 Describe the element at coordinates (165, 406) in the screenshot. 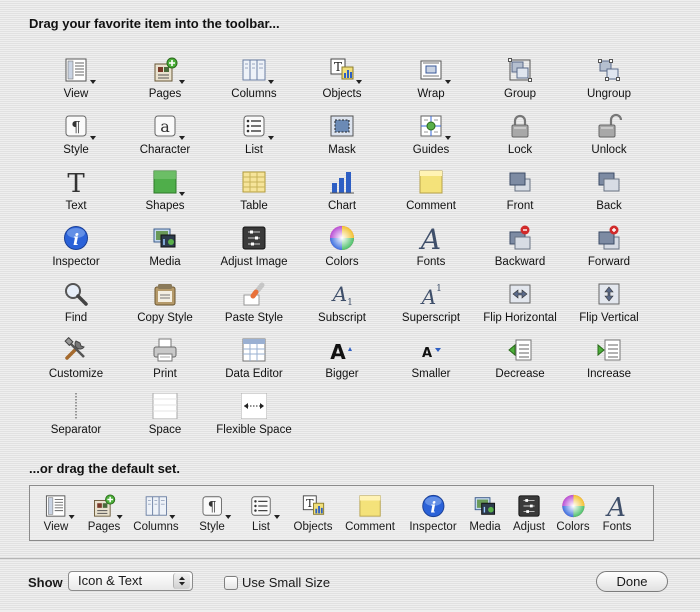

I see `space-icon` at that location.